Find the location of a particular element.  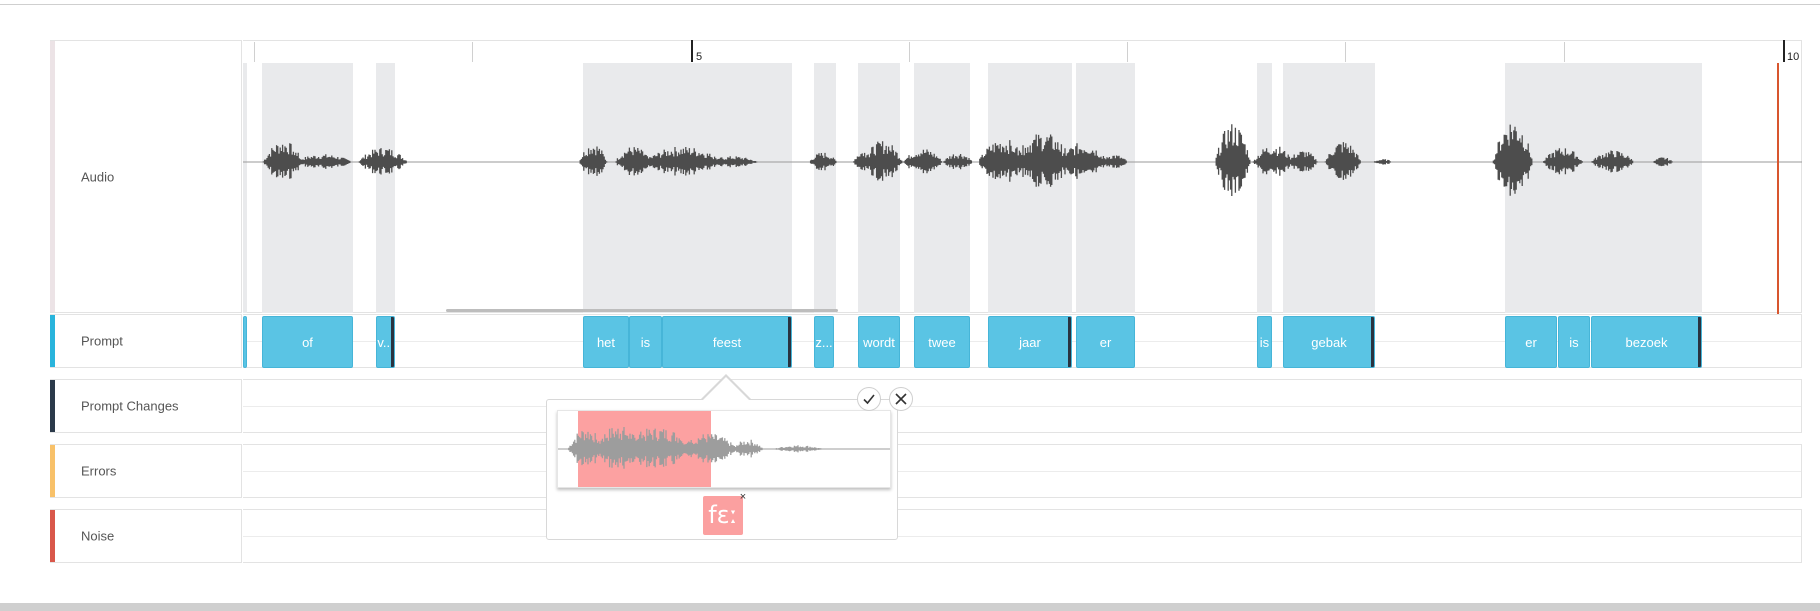

ruler-label-5: 5 is located at coordinates (699, 57).